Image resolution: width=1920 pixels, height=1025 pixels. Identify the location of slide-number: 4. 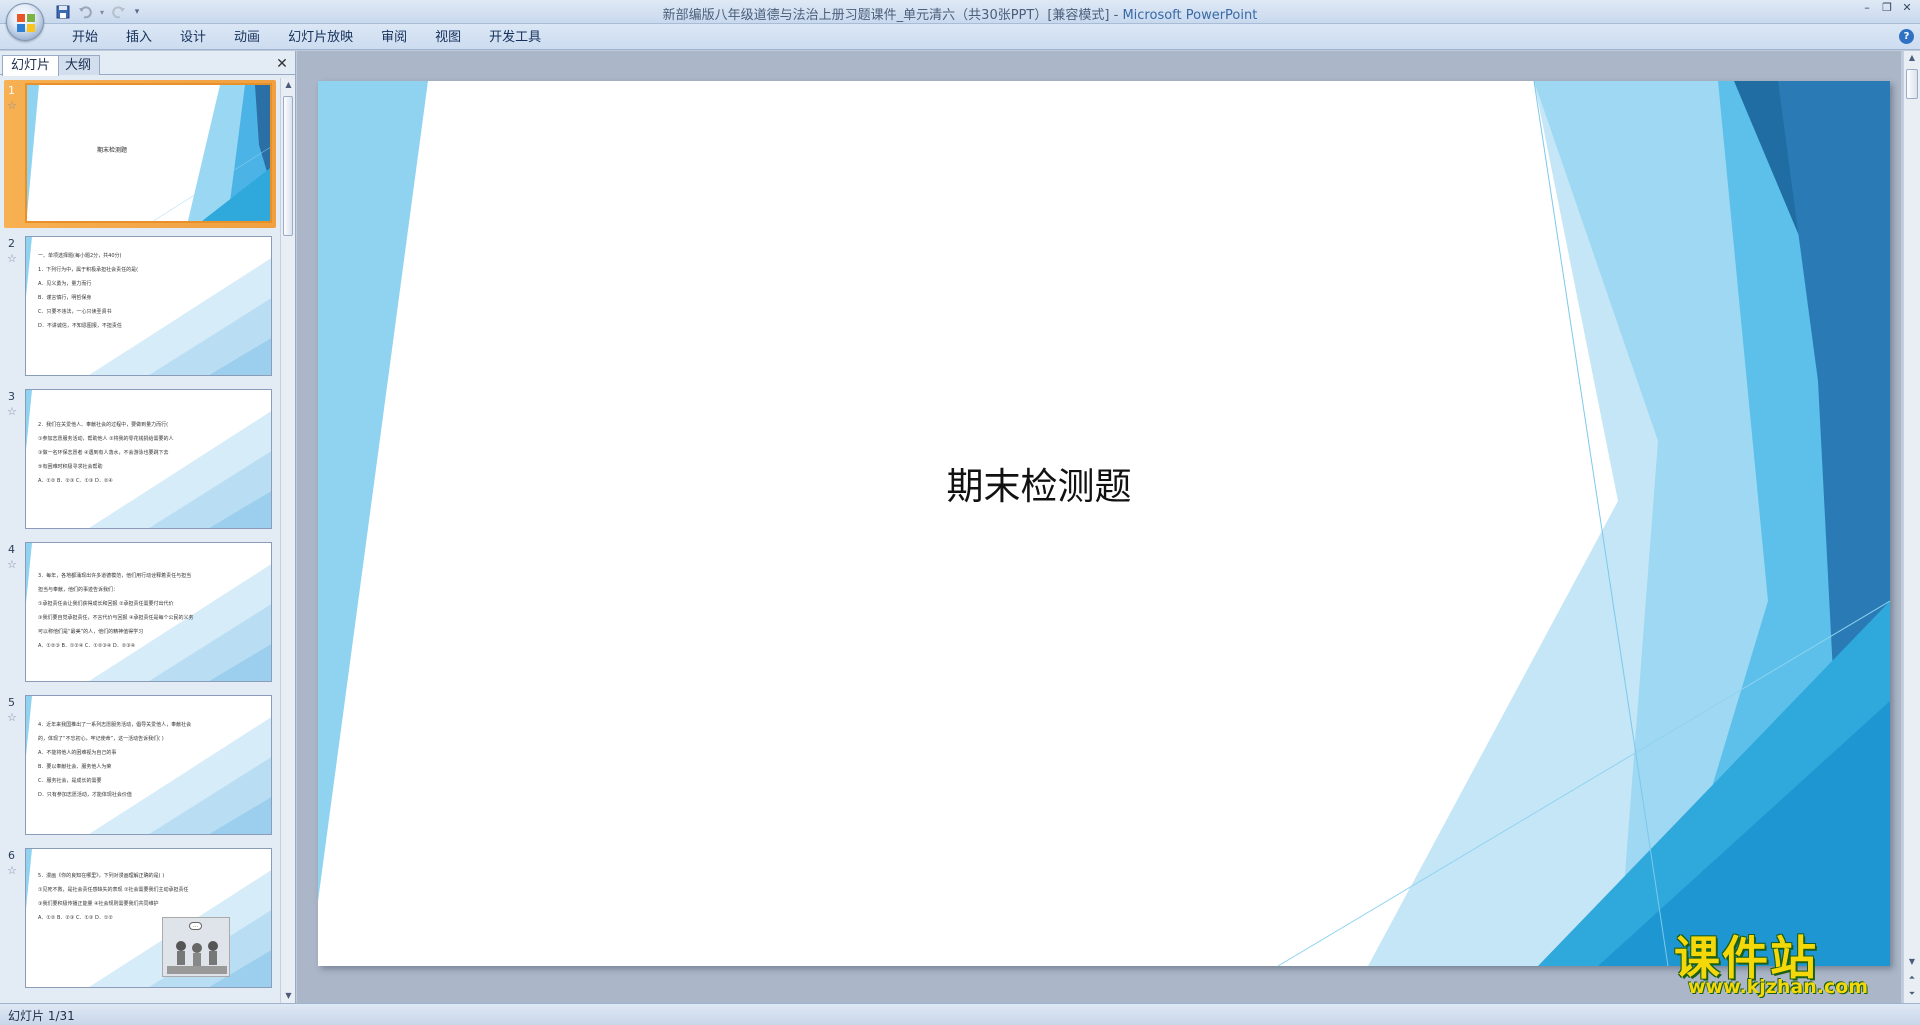
(11, 549).